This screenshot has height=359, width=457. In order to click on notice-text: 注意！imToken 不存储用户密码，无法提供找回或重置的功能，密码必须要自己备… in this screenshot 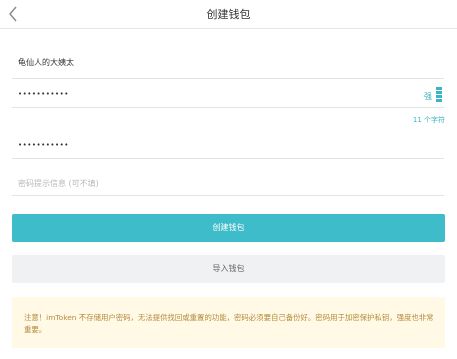, I will do `click(229, 323)`.